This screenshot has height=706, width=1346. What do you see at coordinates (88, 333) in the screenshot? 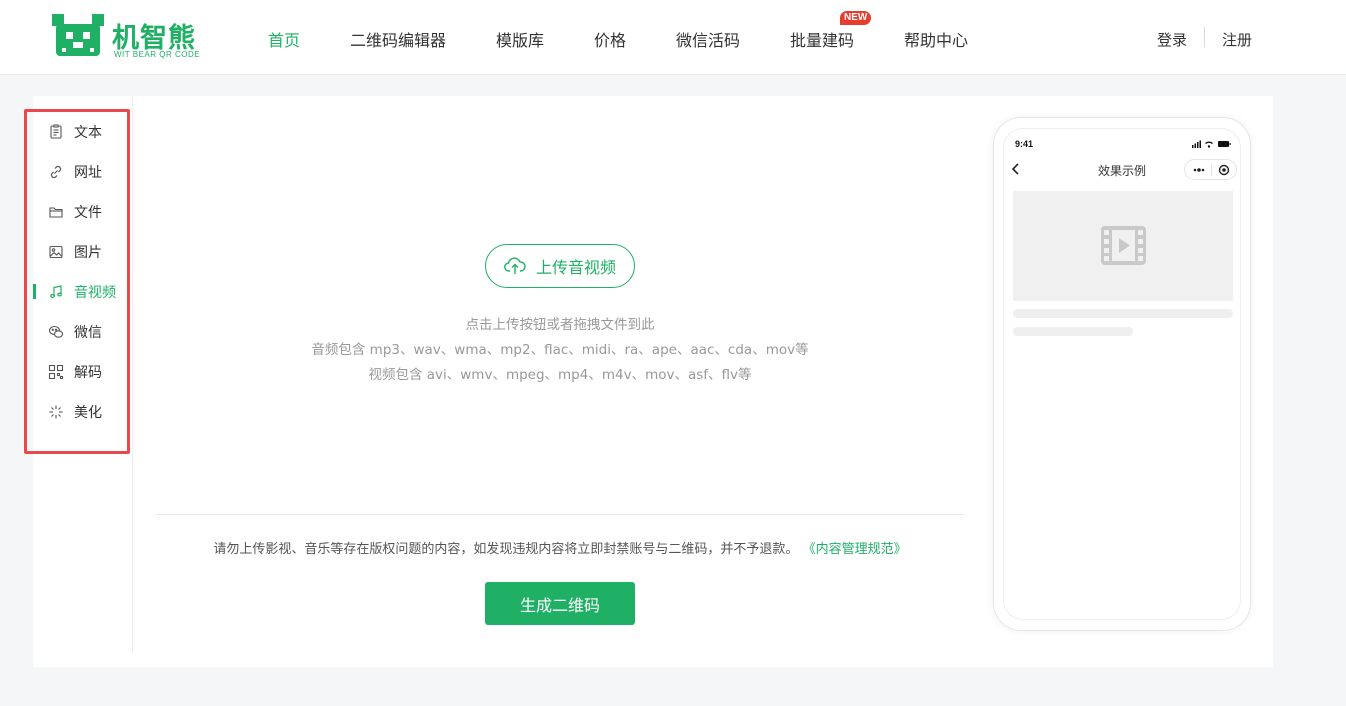
I see `sidebar-item-label: 微信` at bounding box center [88, 333].